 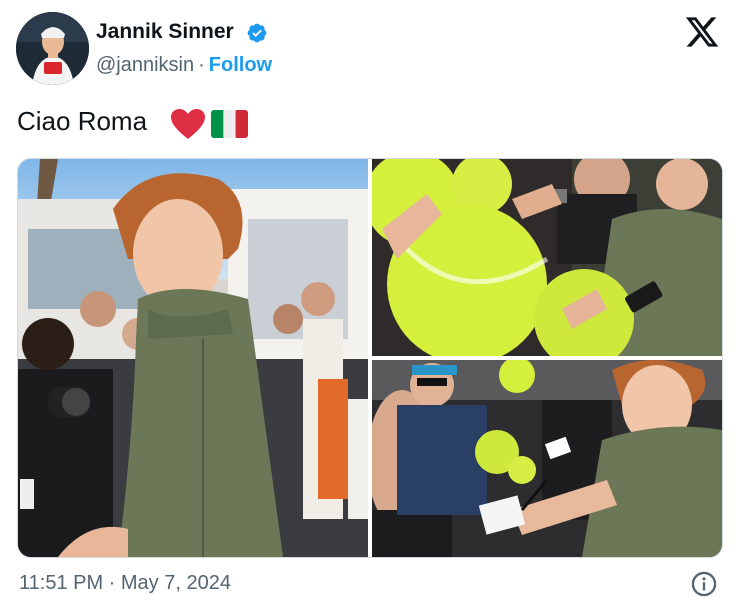 What do you see at coordinates (145, 65) in the screenshot?
I see `author-handle: @janniksin` at bounding box center [145, 65].